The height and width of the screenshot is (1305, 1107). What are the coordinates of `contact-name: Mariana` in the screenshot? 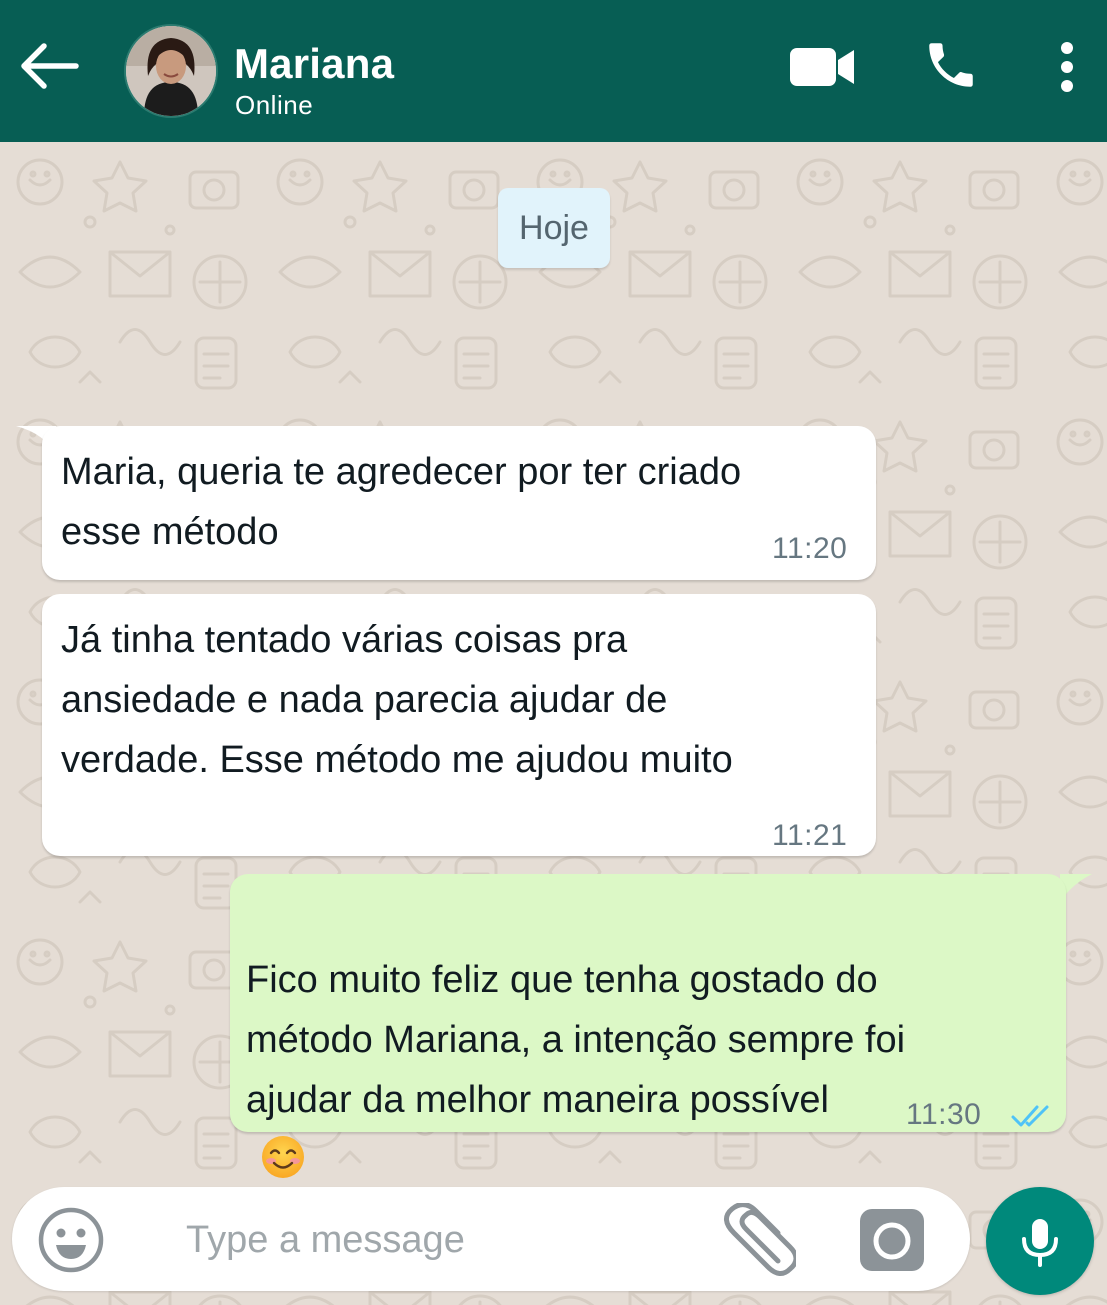 It's located at (314, 64).